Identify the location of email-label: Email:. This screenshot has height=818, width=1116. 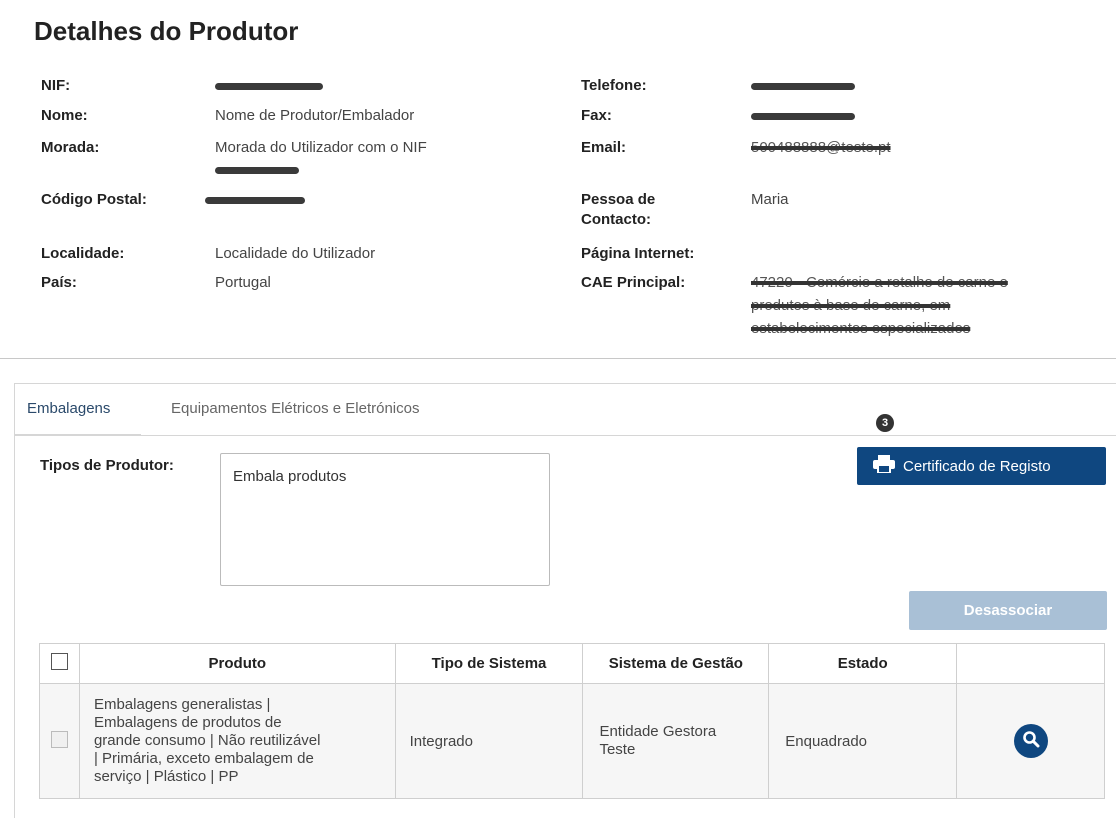
(604, 147).